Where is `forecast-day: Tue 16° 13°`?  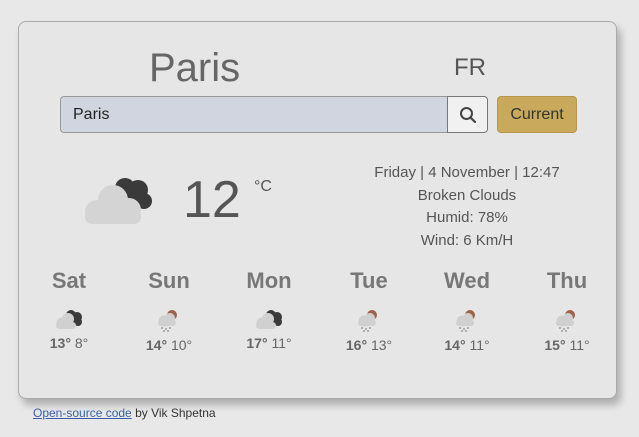
forecast-day: Tue 16° 13° is located at coordinates (369, 311).